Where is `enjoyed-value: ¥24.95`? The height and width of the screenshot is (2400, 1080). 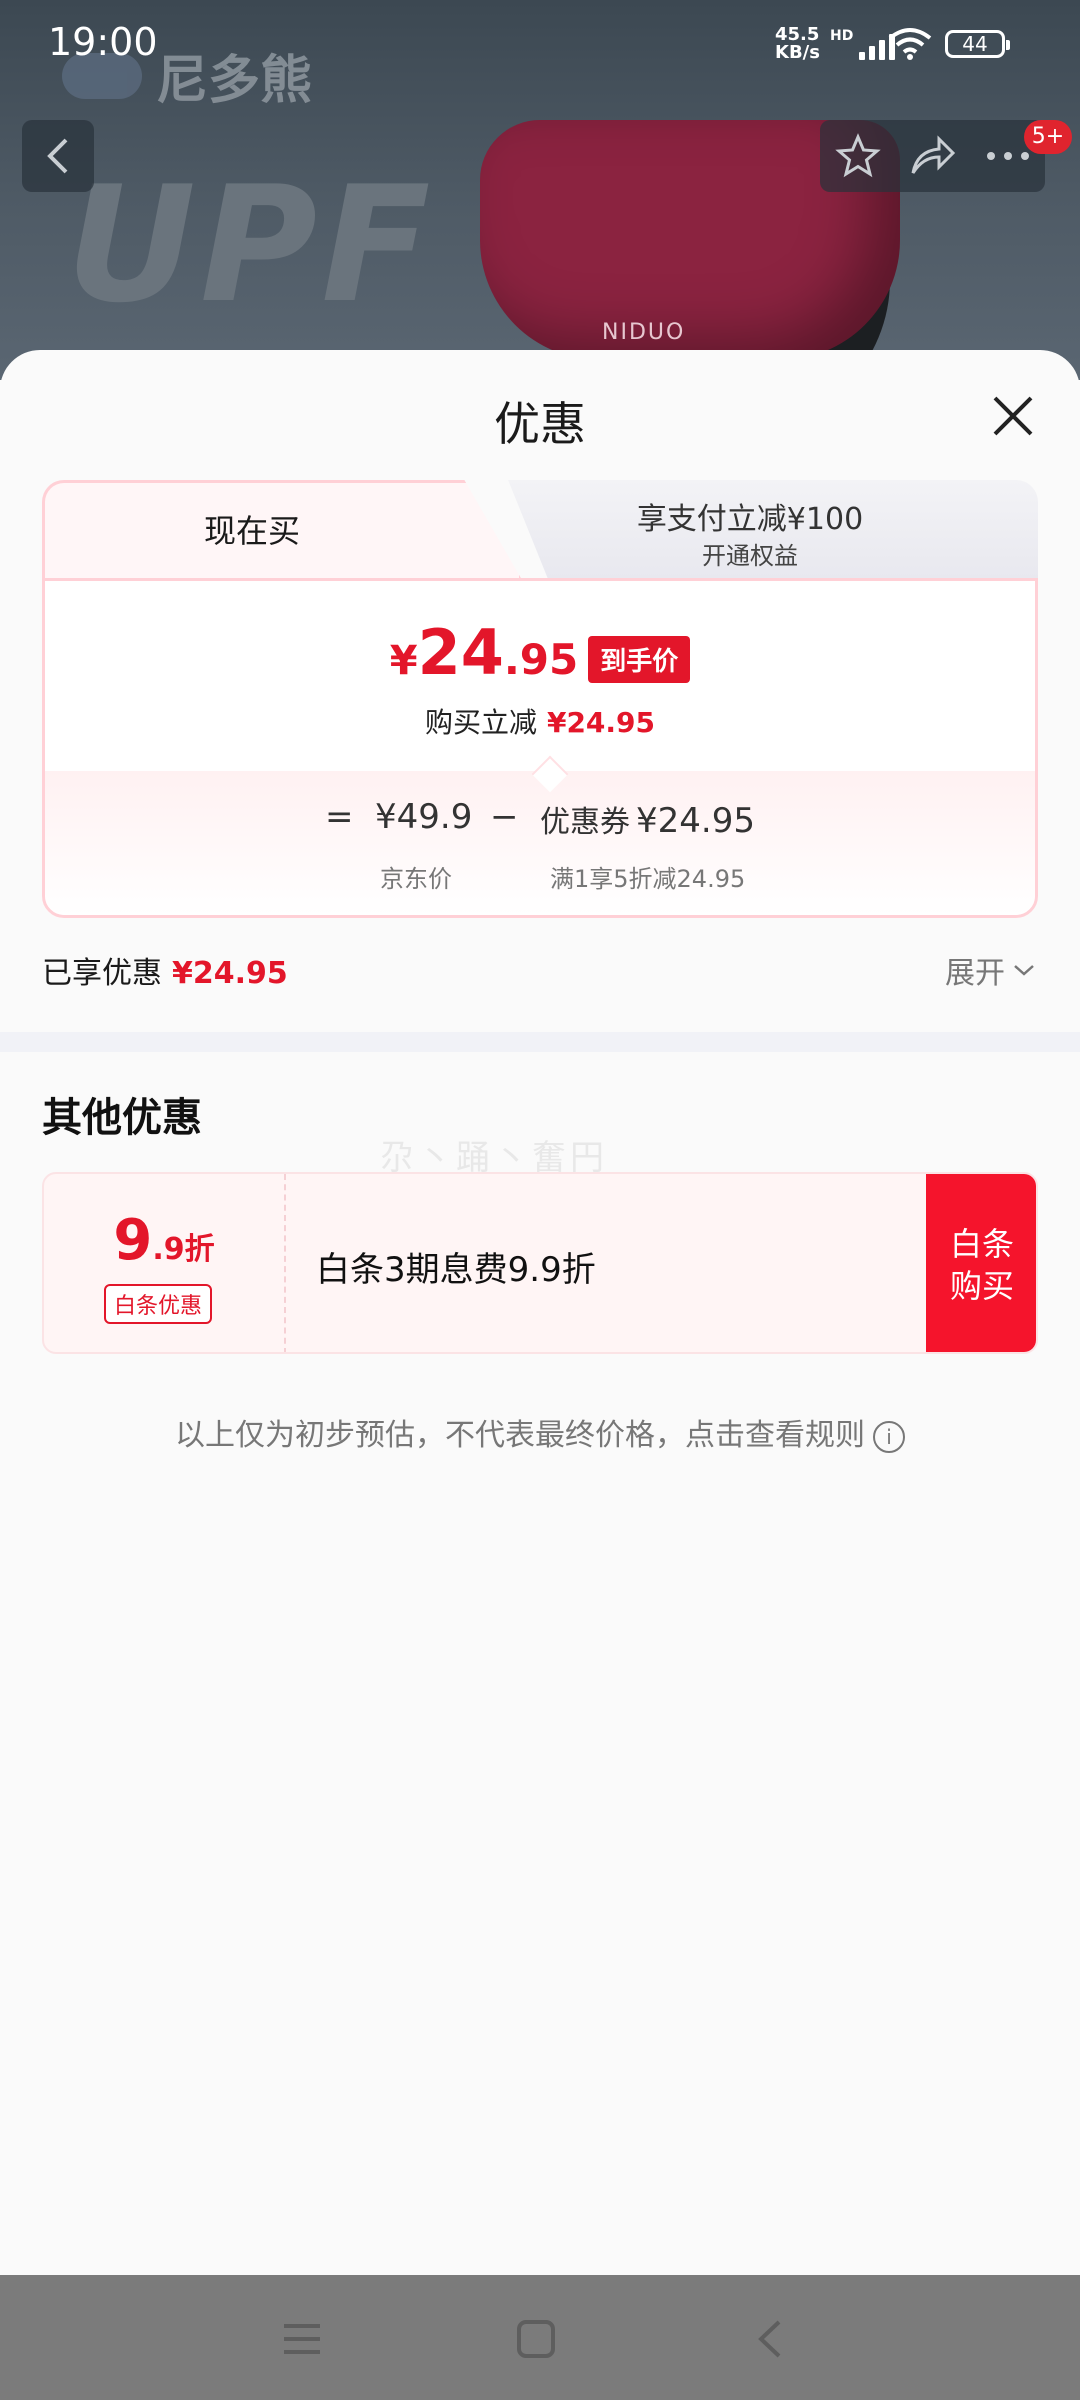
enjoyed-value: ¥24.95 is located at coordinates (230, 973).